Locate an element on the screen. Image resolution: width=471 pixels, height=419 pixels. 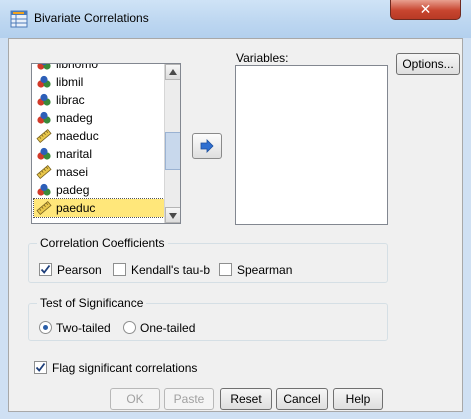
window-frame-right is located at coordinates (467, 228).